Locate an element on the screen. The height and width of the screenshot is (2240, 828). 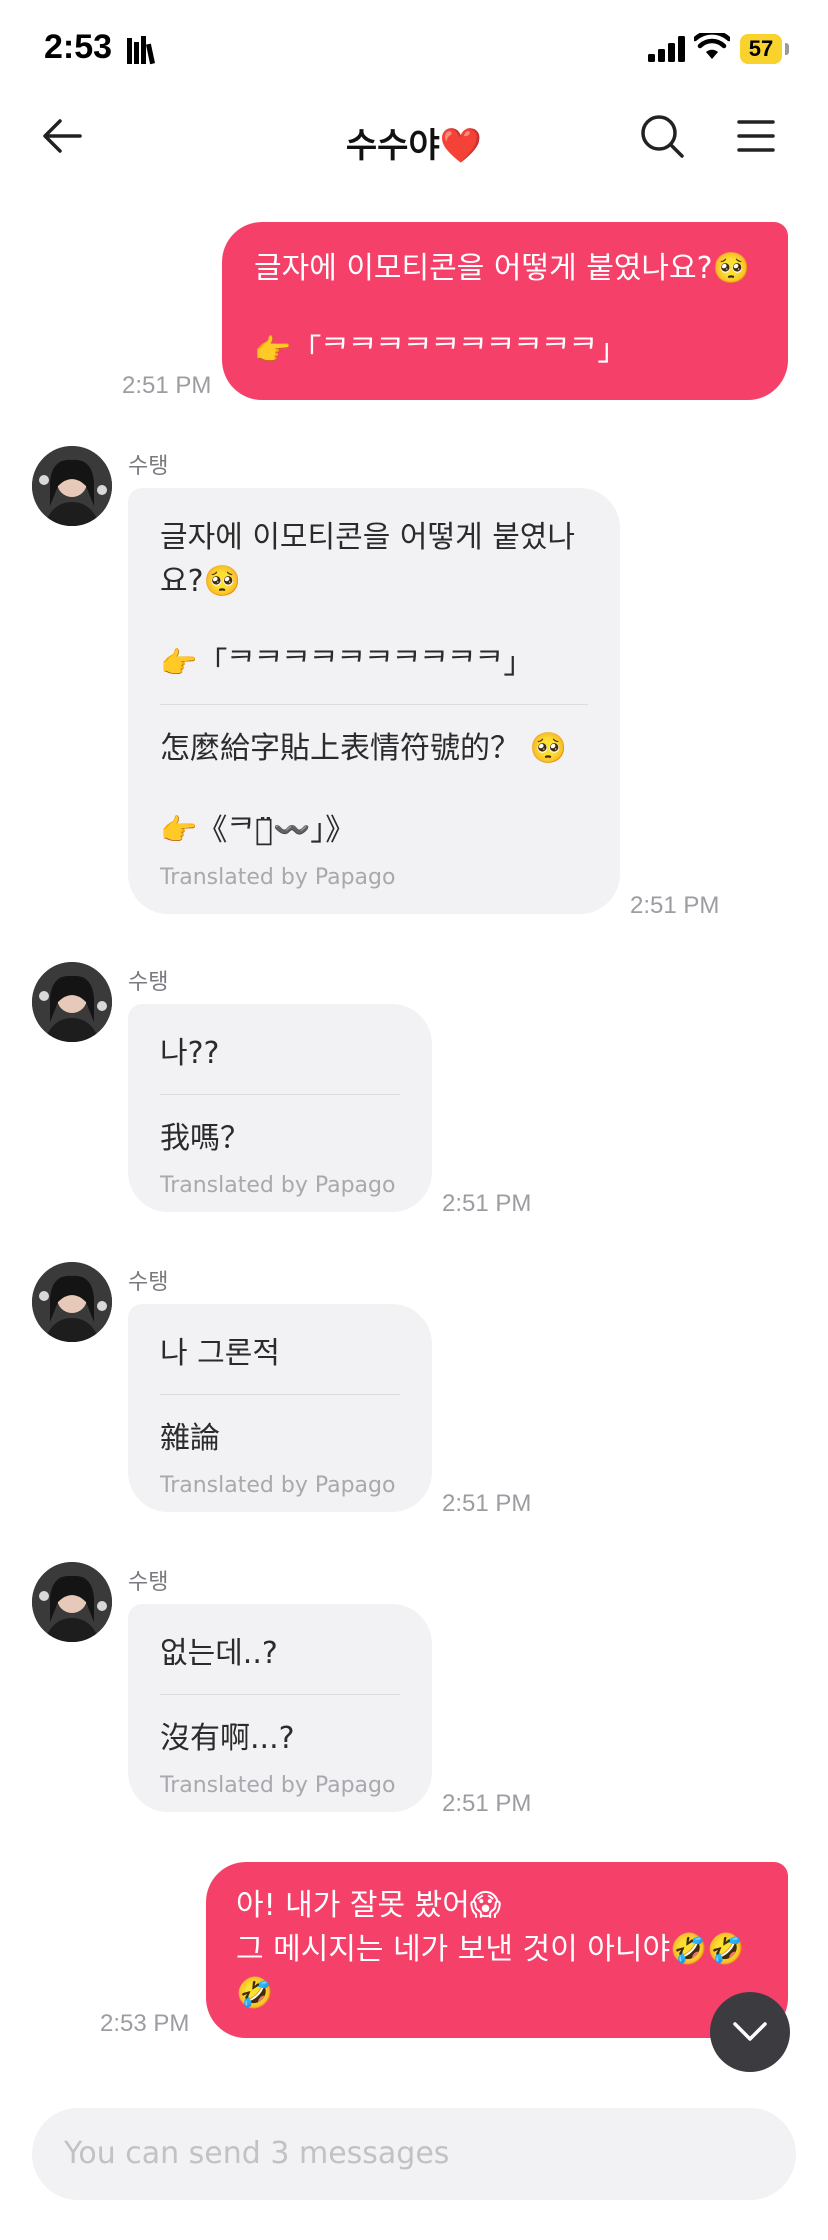
message-text: 없는데..? is located at coordinates (219, 1653).